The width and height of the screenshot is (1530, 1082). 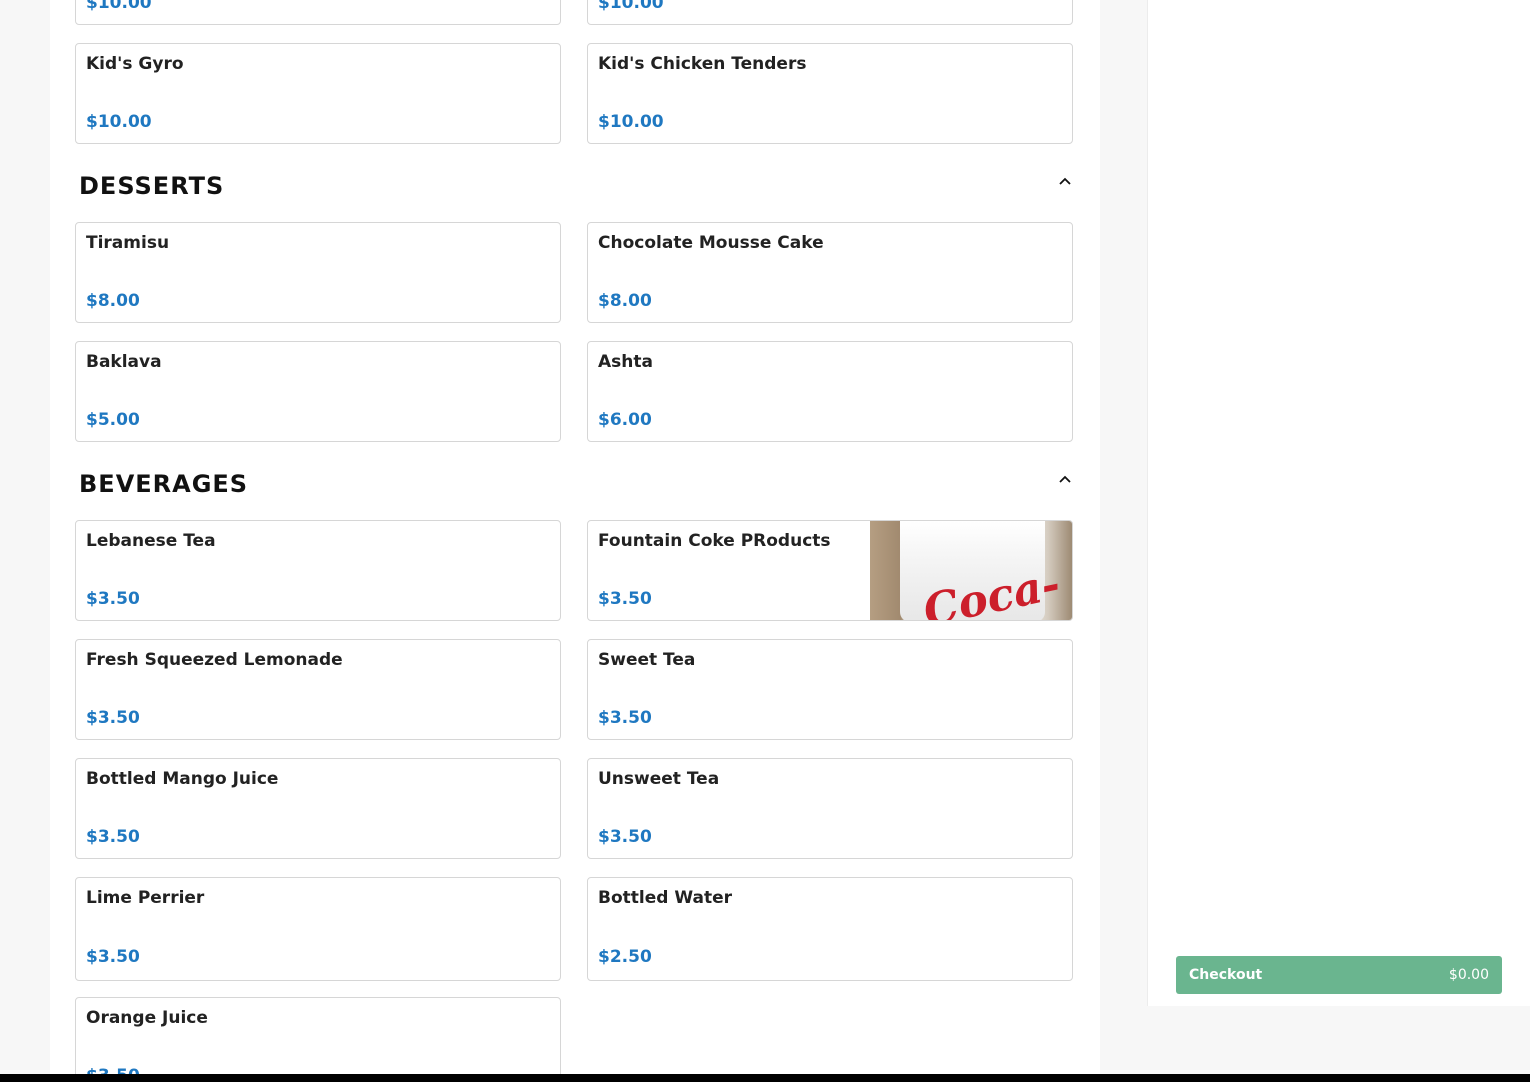 I want to click on item-name: Orange Juice, so click(x=147, y=1018).